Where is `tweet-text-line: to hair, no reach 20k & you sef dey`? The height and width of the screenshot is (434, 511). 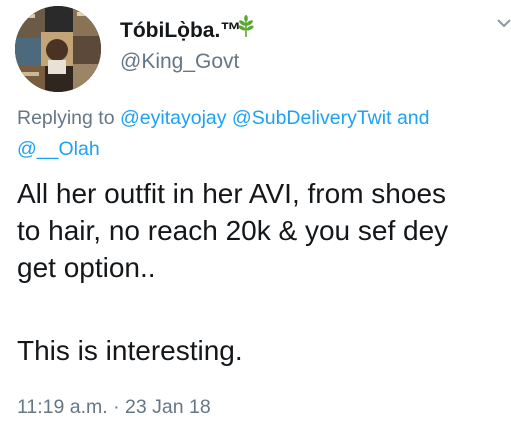
tweet-text-line: to hair, no reach 20k & you sef dey is located at coordinates (233, 230).